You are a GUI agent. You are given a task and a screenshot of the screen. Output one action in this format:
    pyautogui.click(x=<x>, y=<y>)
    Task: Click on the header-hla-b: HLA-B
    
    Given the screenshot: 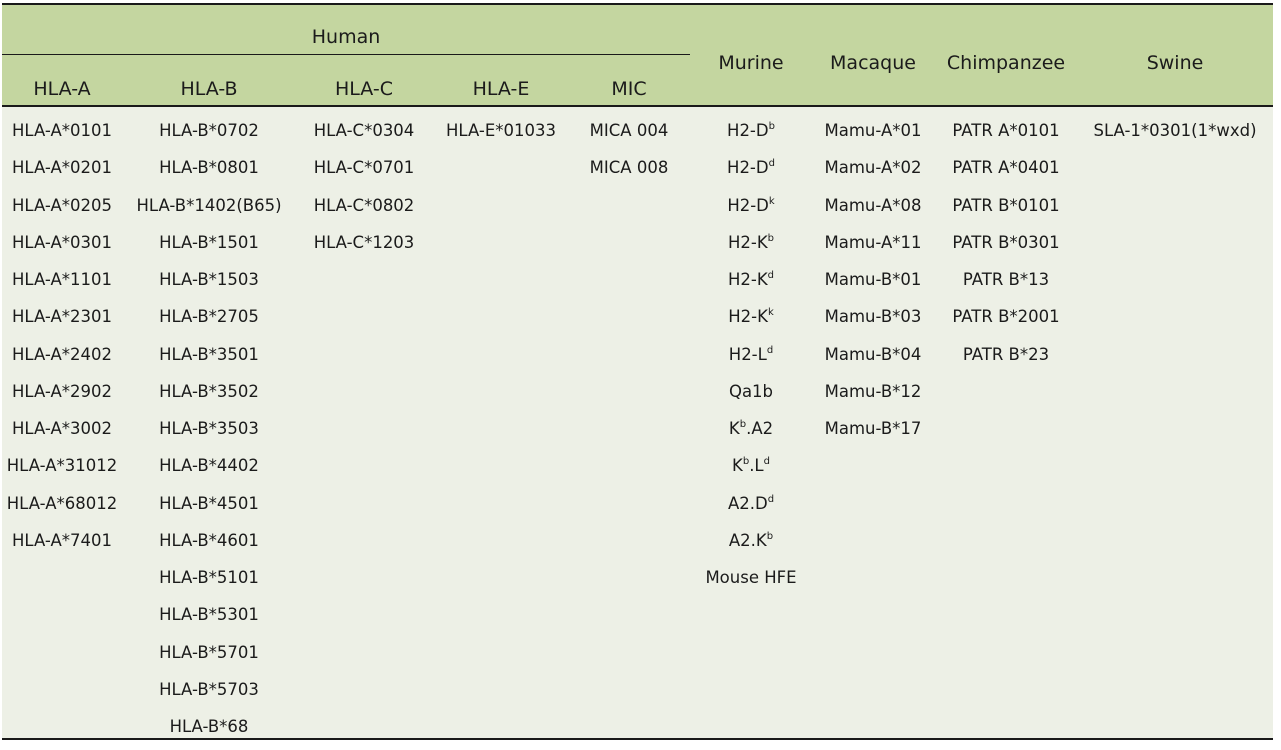 What is the action you would take?
    pyautogui.click(x=209, y=89)
    